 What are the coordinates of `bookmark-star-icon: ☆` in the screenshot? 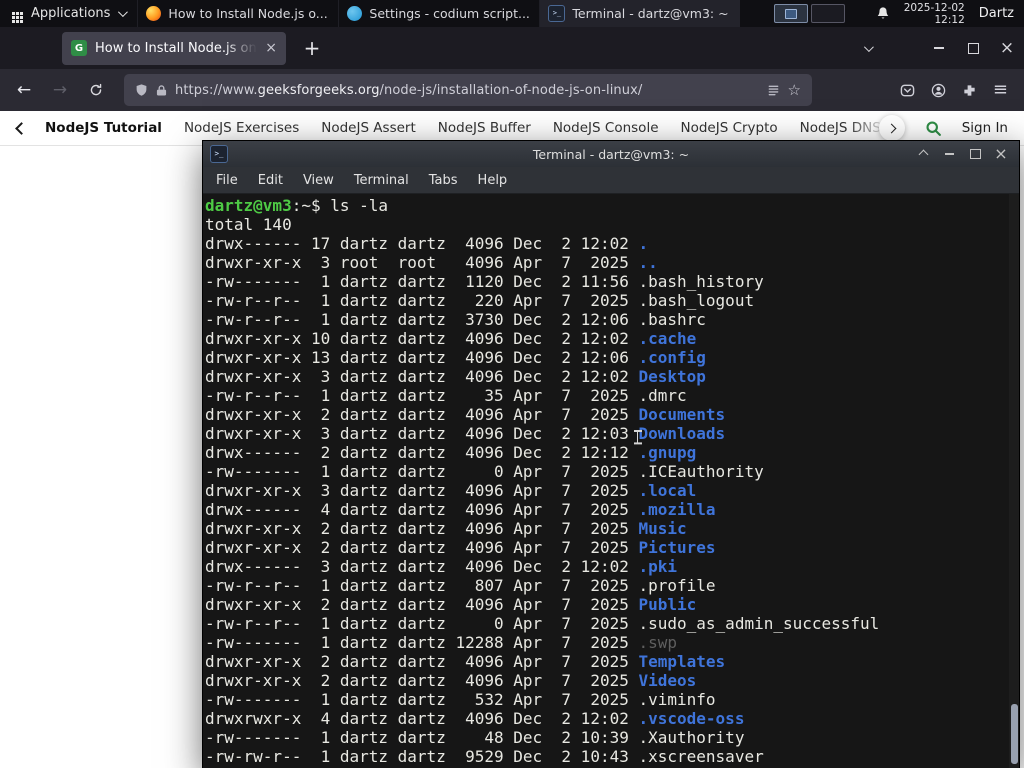 It's located at (794, 90).